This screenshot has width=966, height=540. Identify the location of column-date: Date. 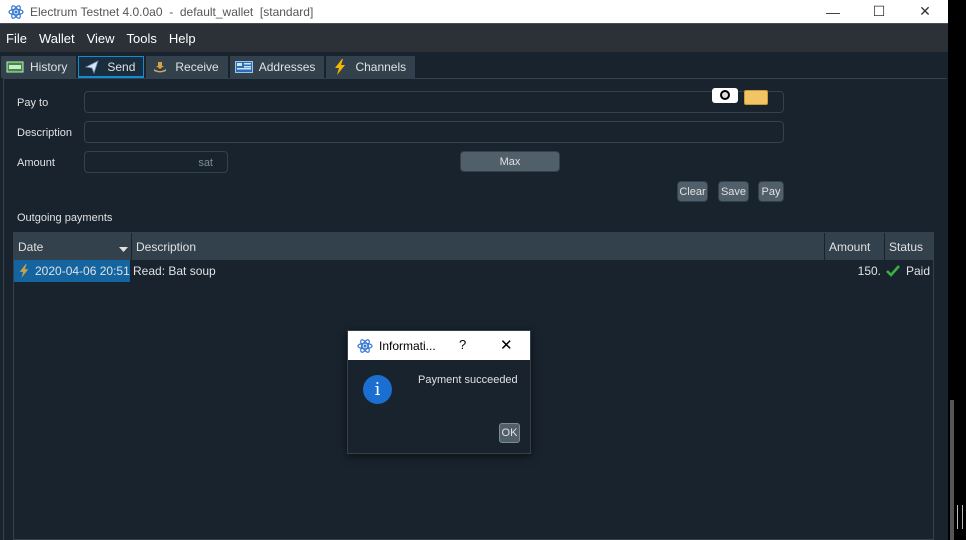
(73, 246).